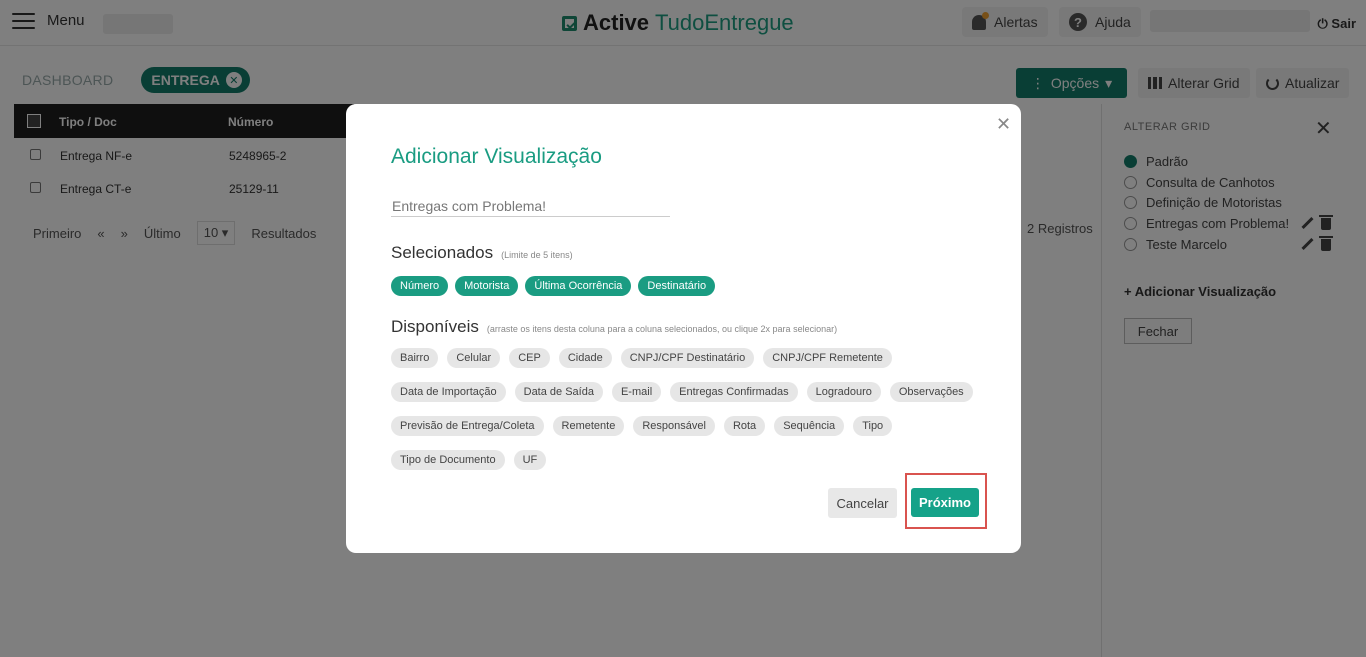  I want to click on available-chip: Previsão de Entrega/Coleta, so click(467, 426).